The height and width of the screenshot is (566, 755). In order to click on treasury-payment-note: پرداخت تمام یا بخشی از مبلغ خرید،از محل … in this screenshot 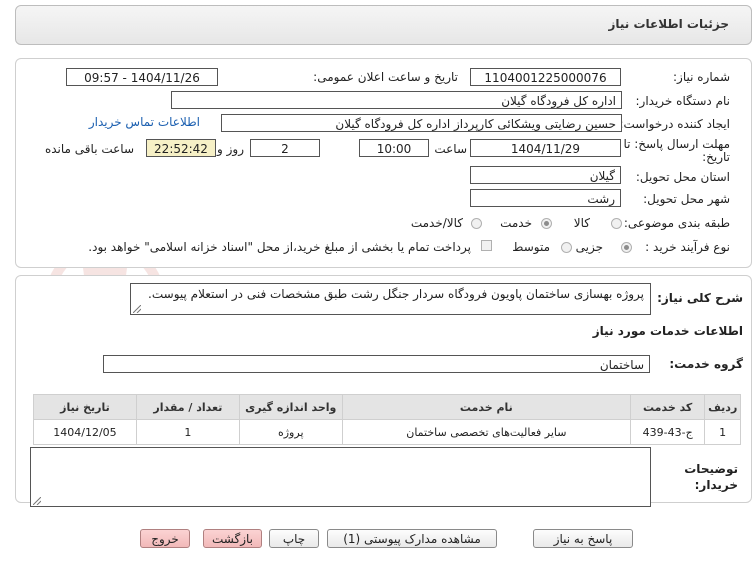, I will do `click(279, 247)`.